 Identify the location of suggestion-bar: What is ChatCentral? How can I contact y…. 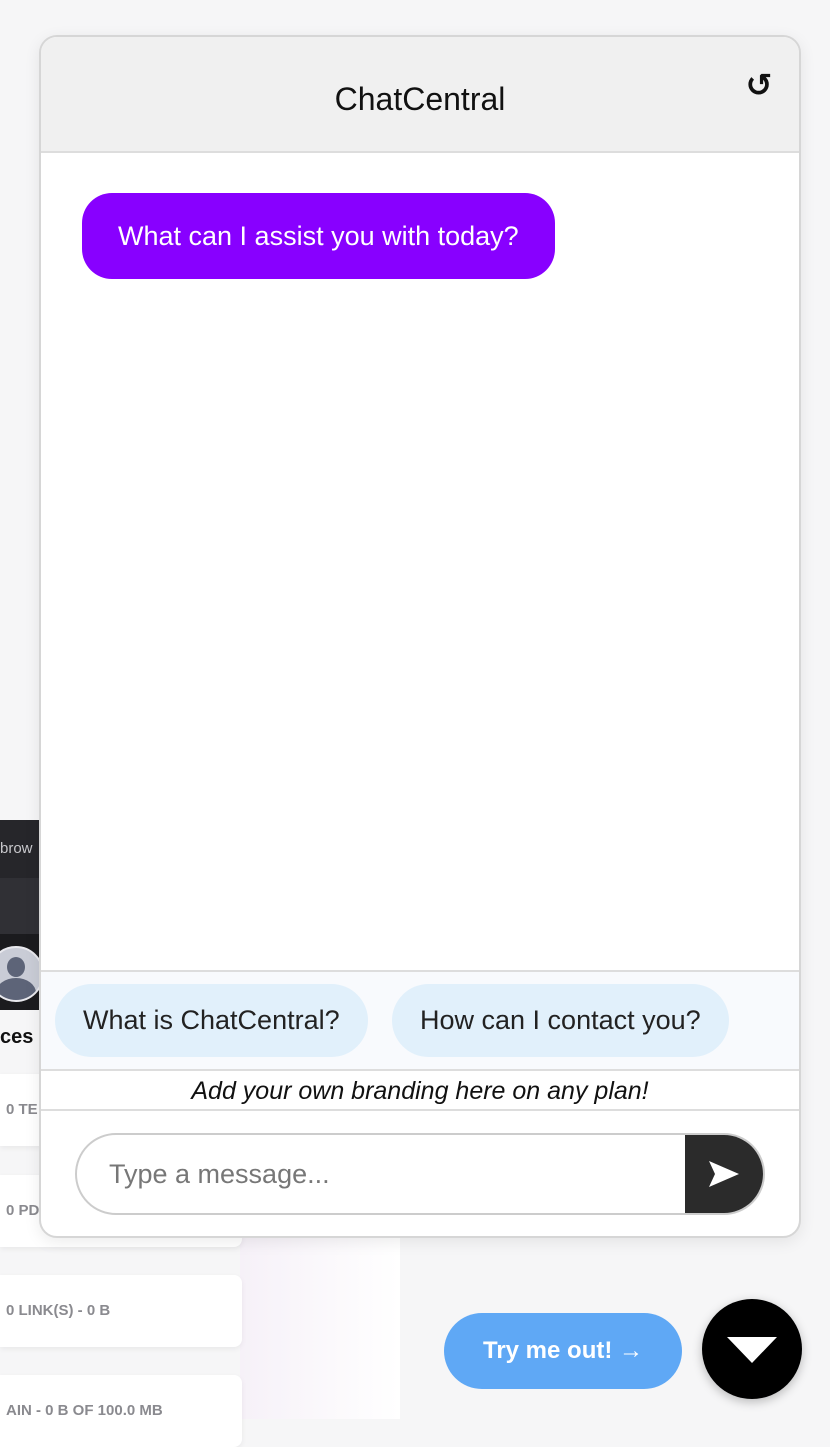
(420, 1020).